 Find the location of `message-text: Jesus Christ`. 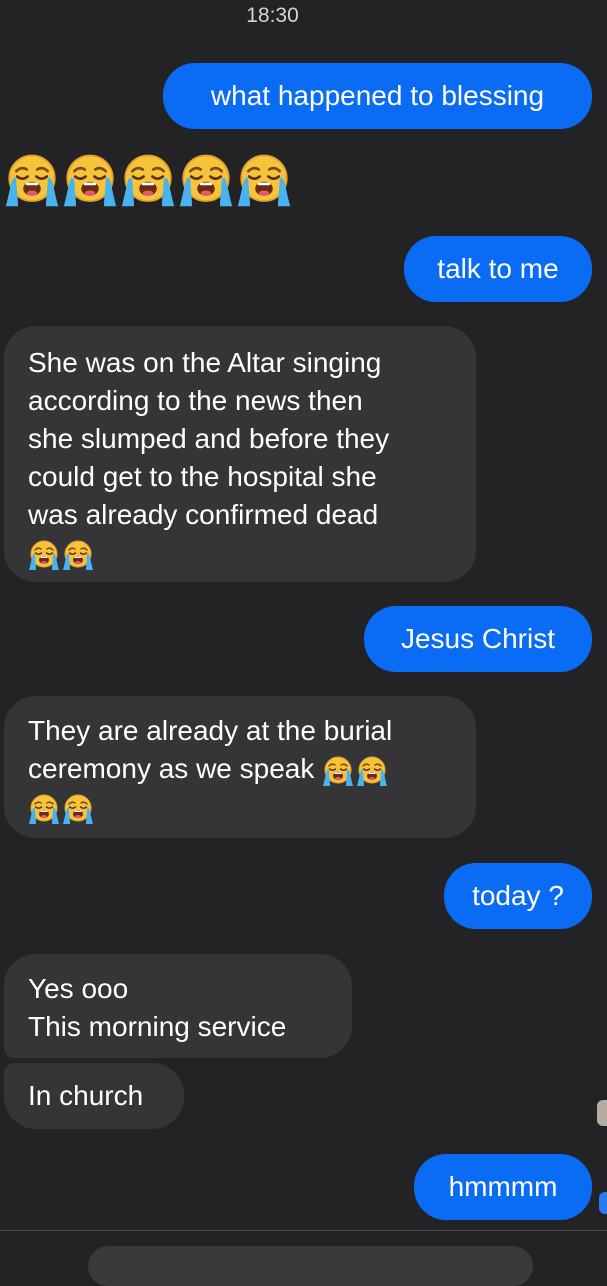

message-text: Jesus Christ is located at coordinates (478, 638).